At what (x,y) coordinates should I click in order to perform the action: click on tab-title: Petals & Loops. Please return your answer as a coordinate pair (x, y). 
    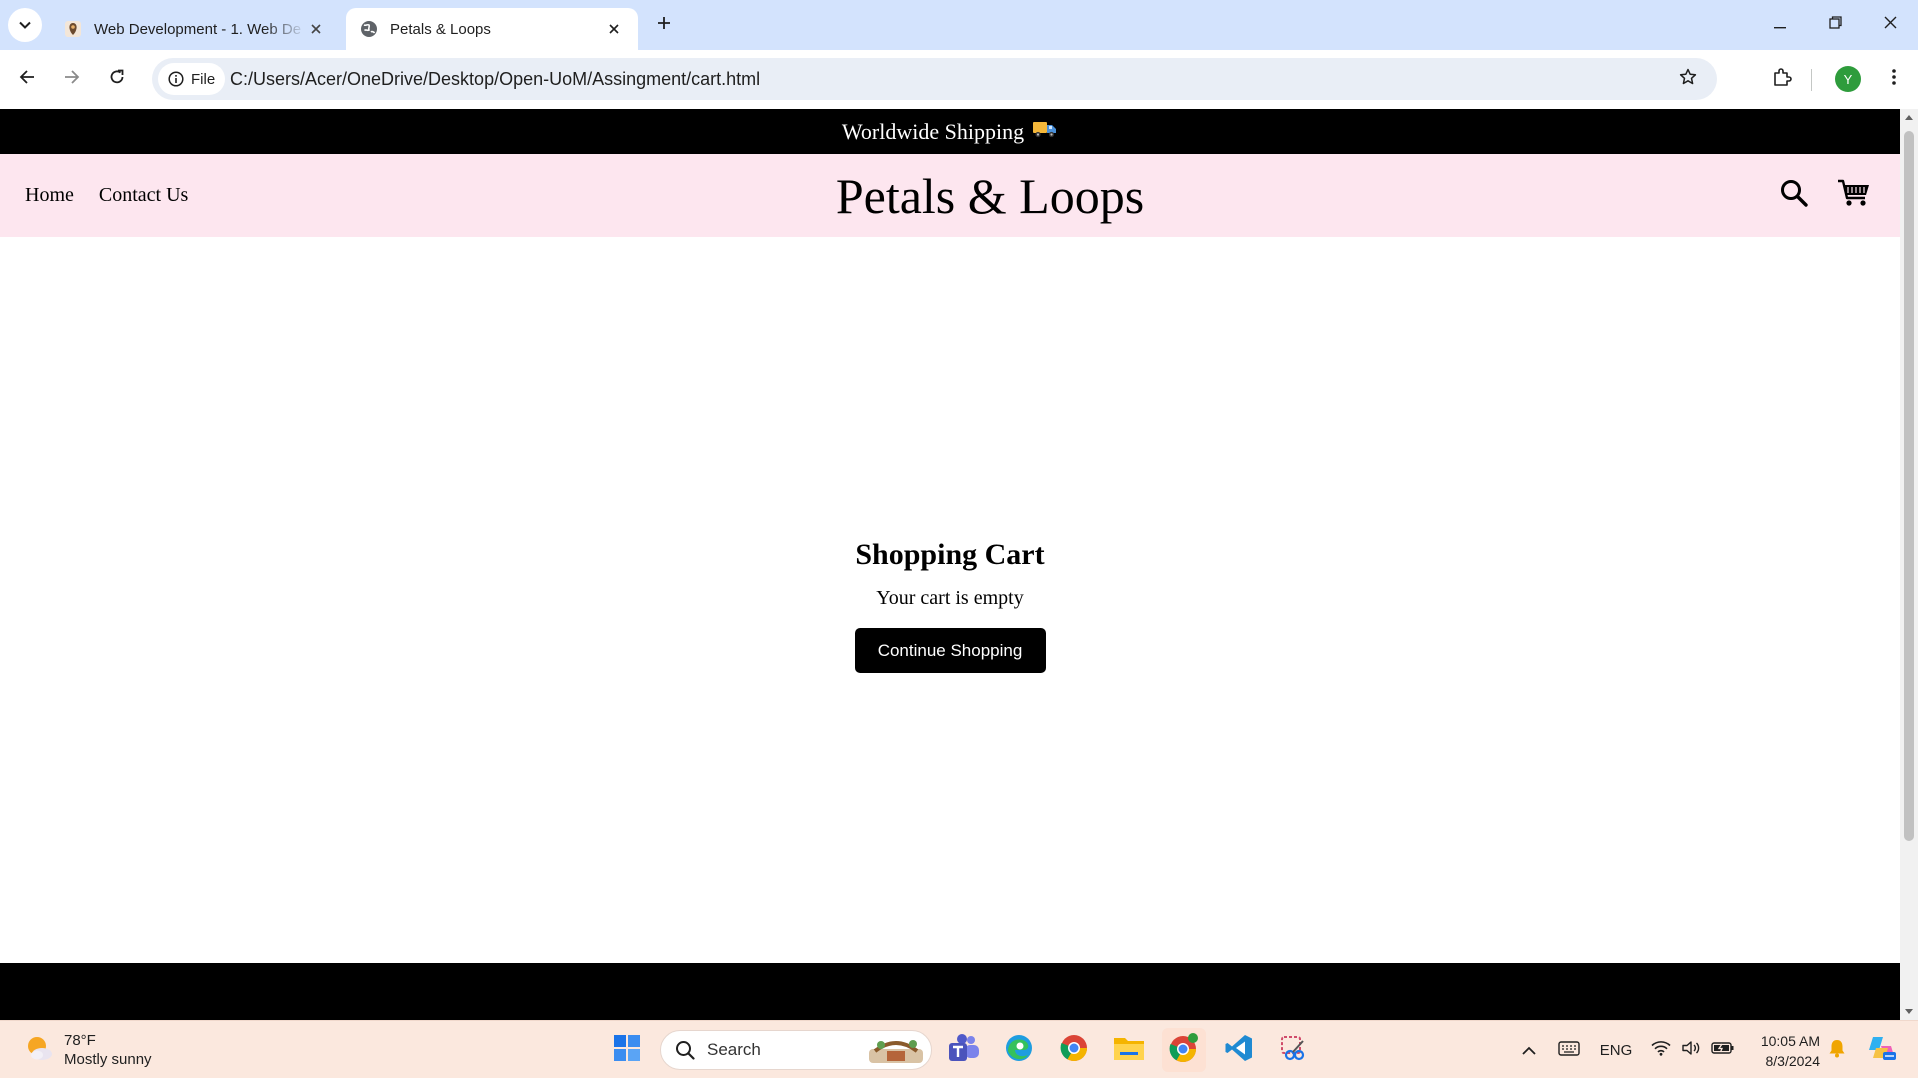
    Looking at the image, I should click on (440, 29).